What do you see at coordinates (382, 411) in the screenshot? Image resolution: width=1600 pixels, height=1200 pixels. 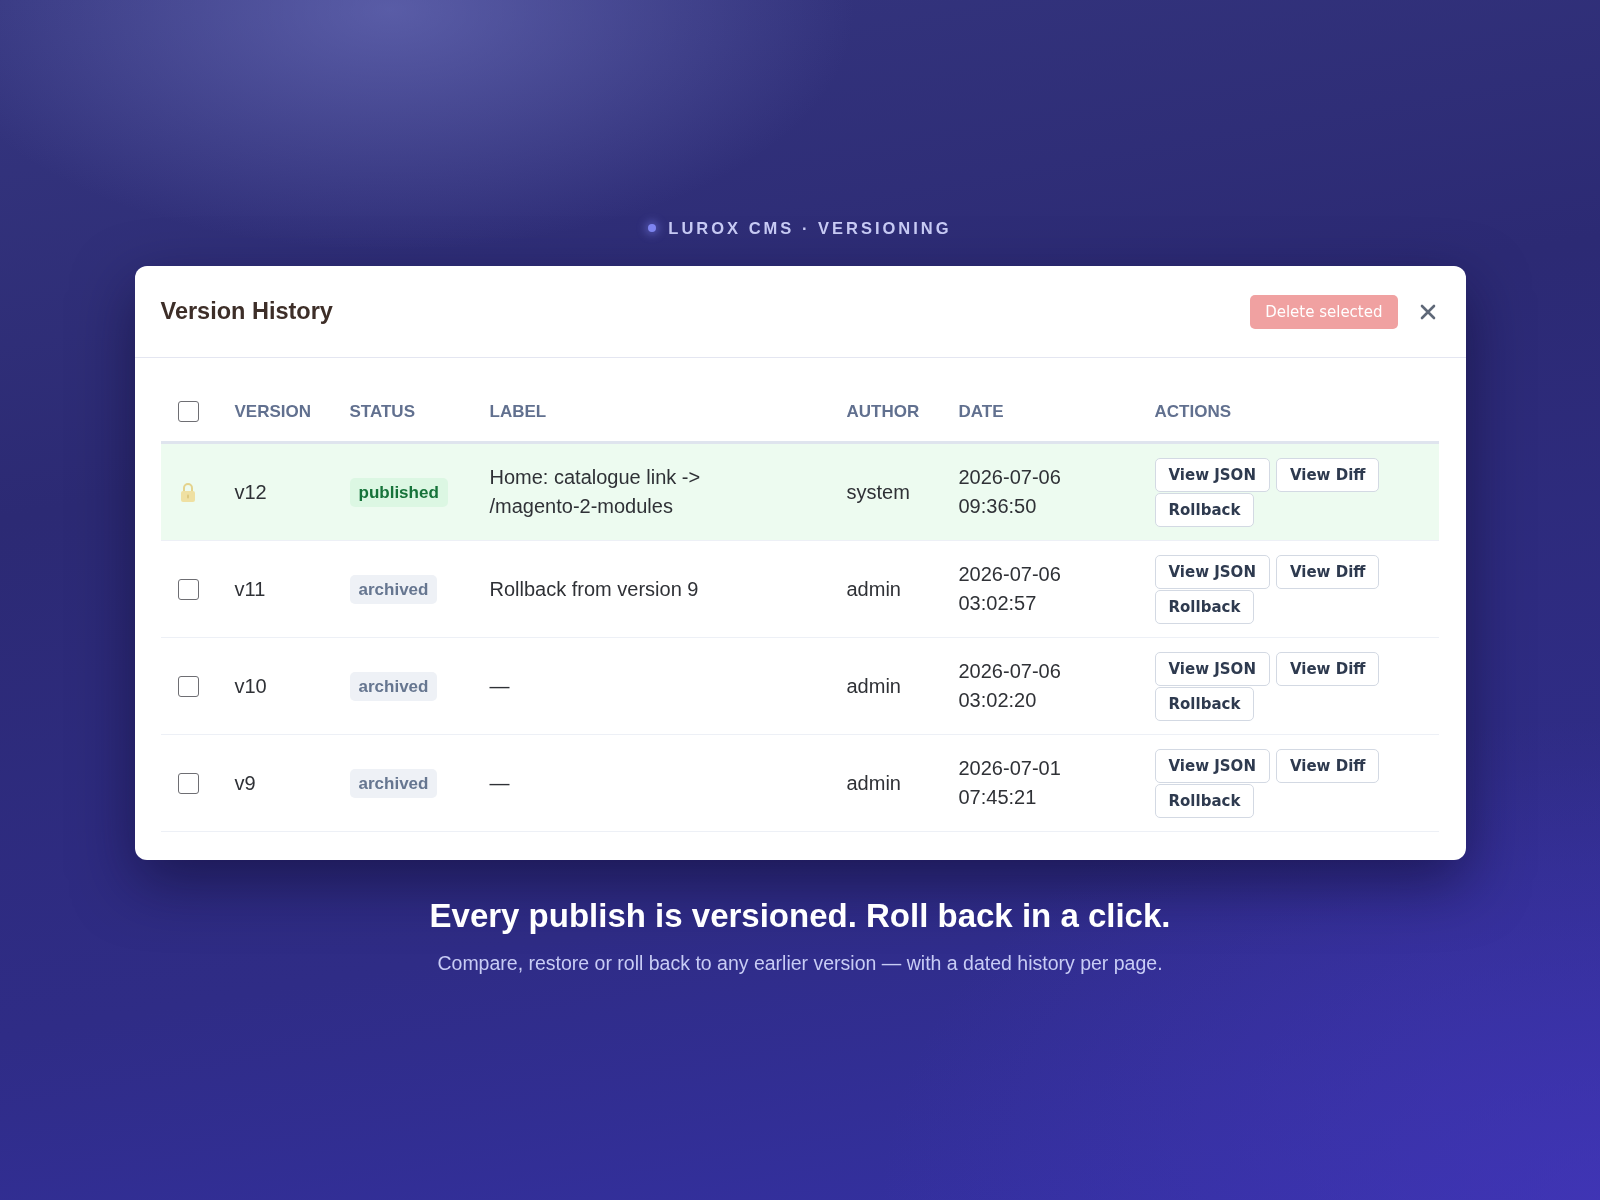 I see `column-header: STATUS` at bounding box center [382, 411].